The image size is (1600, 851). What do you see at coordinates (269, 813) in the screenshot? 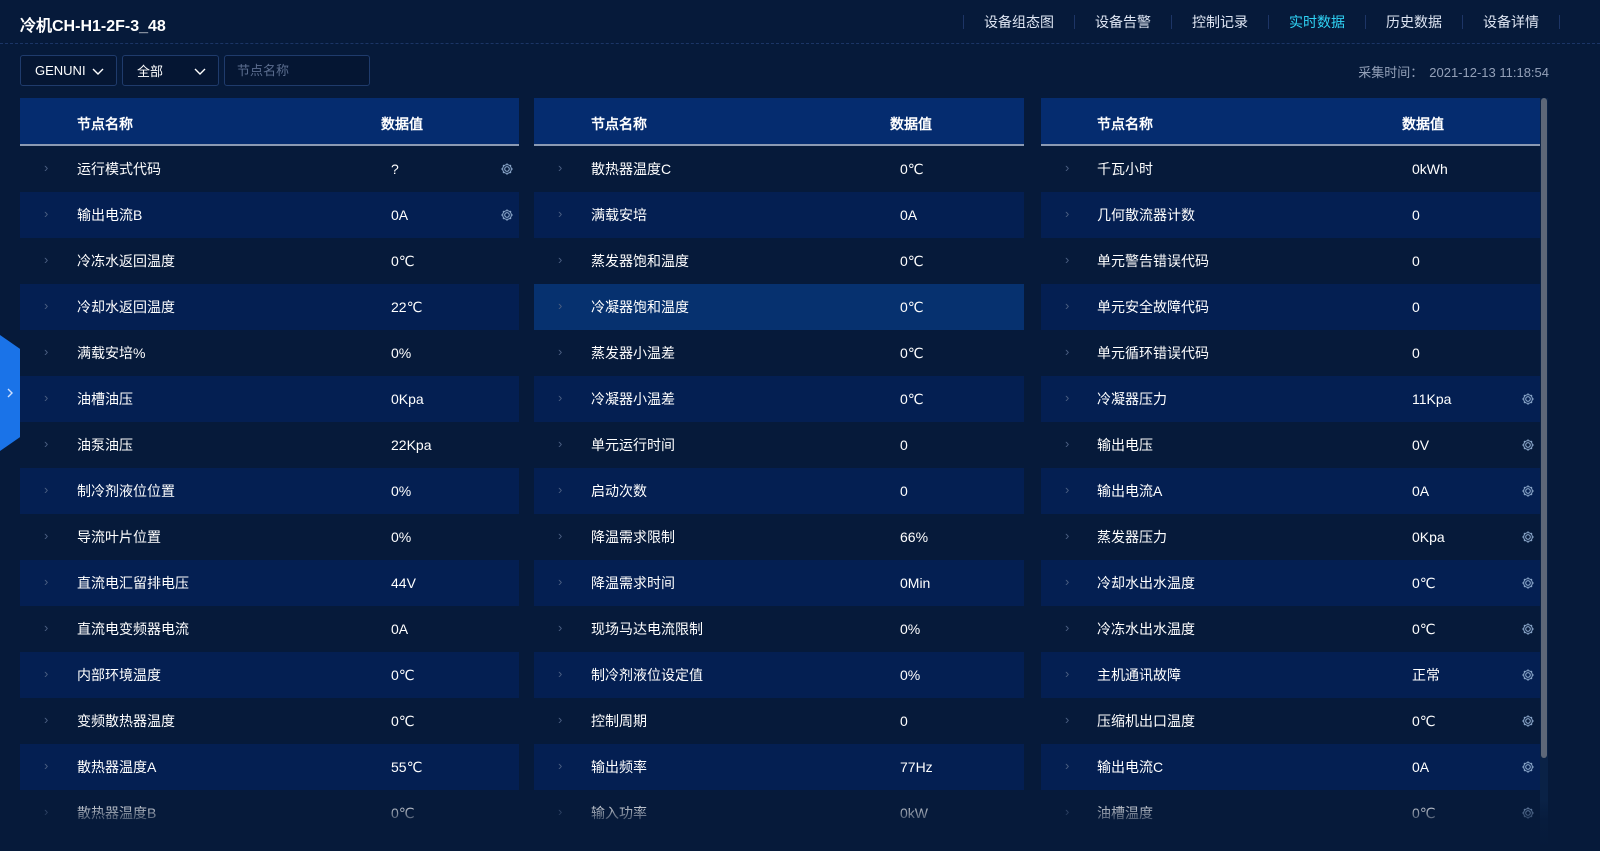
I see `table-row: › 散热器温度B 0℃` at bounding box center [269, 813].